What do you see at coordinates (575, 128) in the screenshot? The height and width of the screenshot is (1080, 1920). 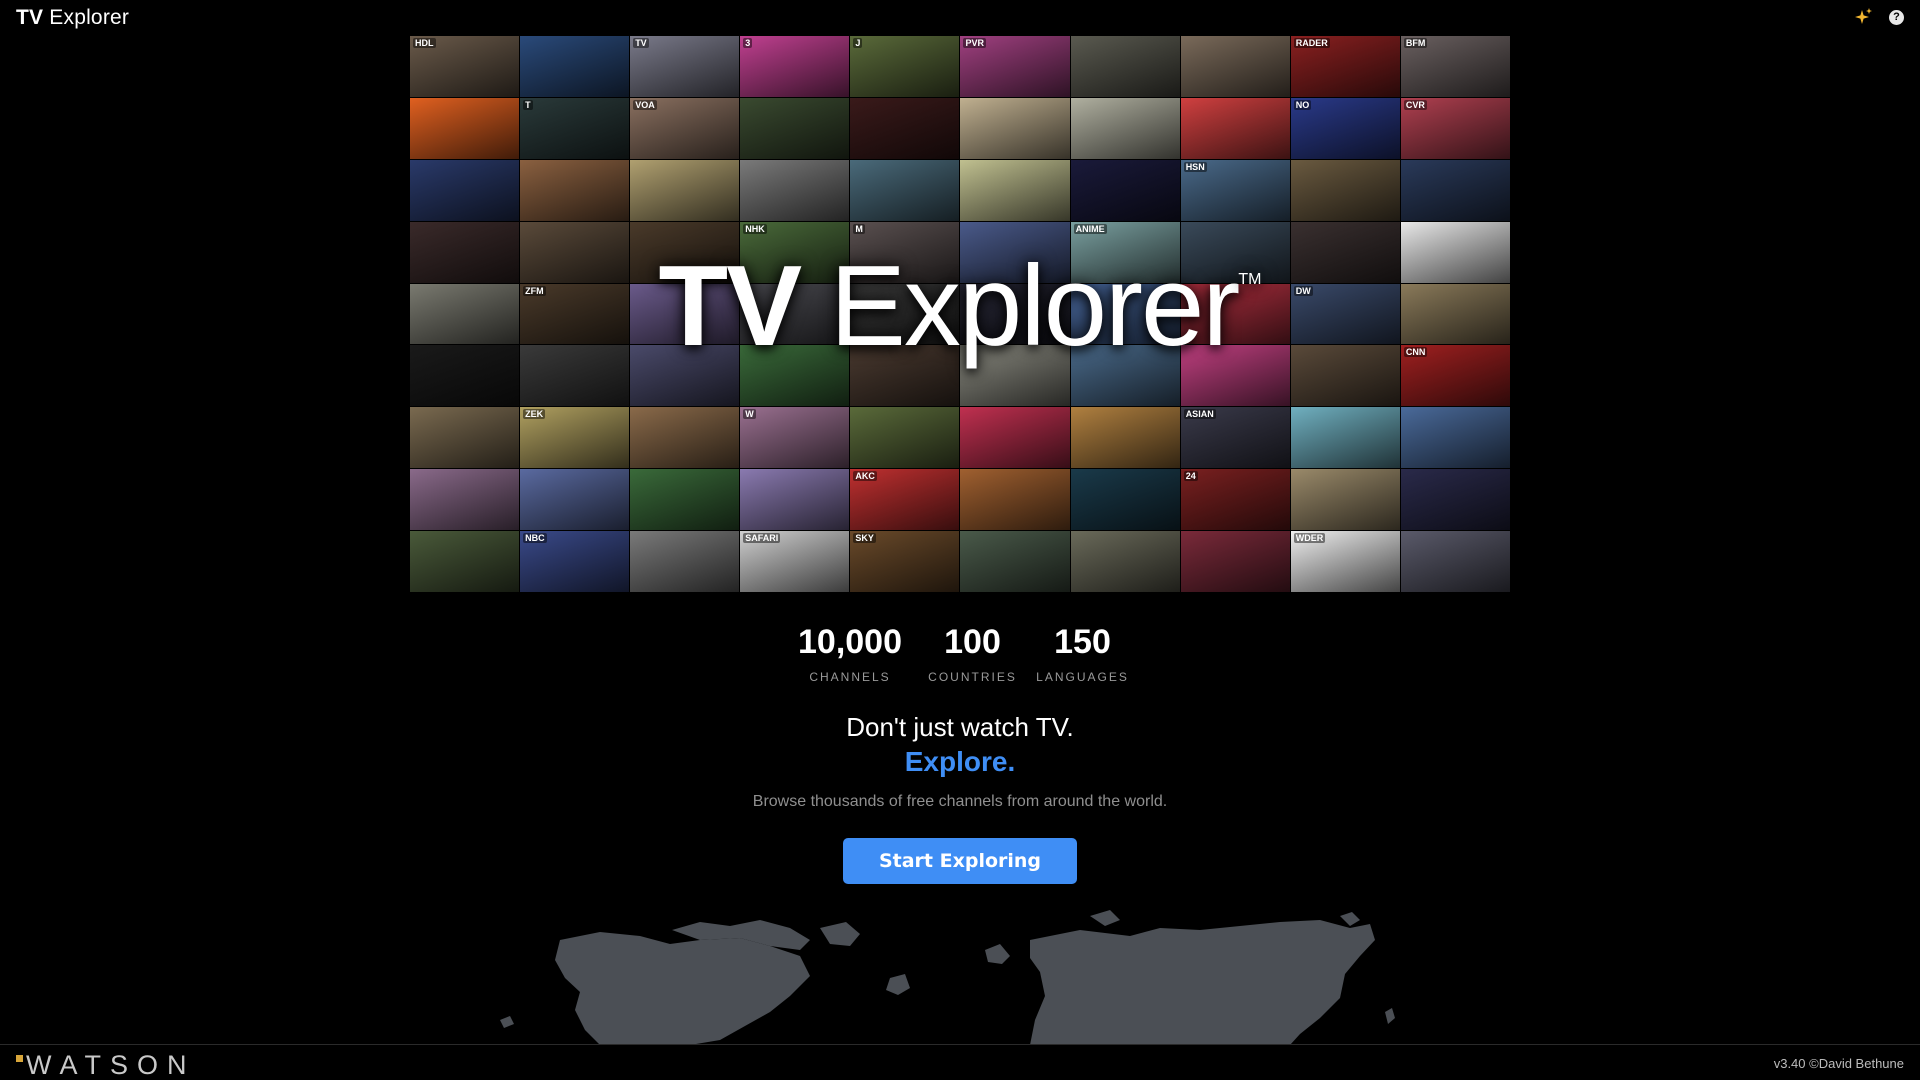 I see `channel-thumbnail: T` at bounding box center [575, 128].